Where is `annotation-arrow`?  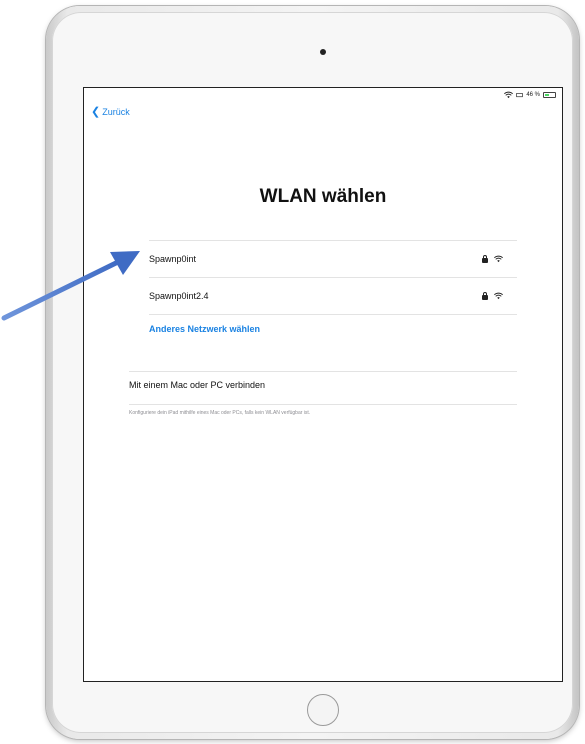
annotation-arrow is located at coordinates (70, 286).